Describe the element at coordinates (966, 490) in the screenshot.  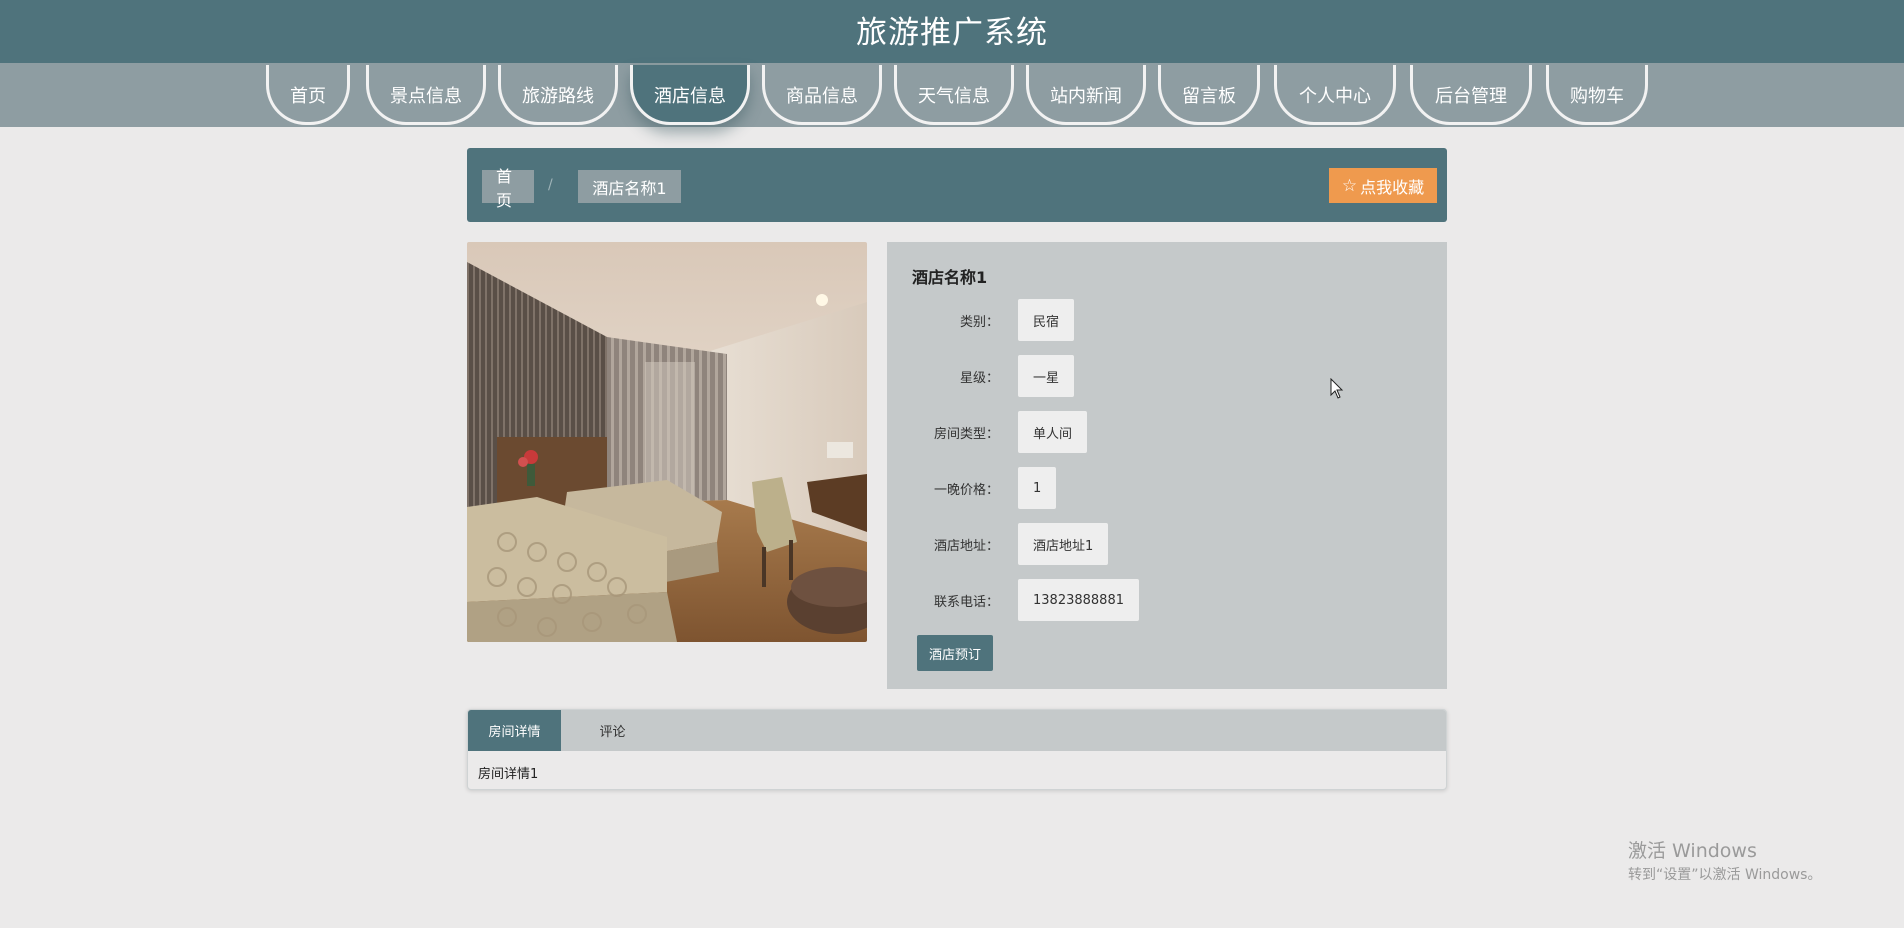
I see `field-night-price-label: 一晚价格：` at that location.